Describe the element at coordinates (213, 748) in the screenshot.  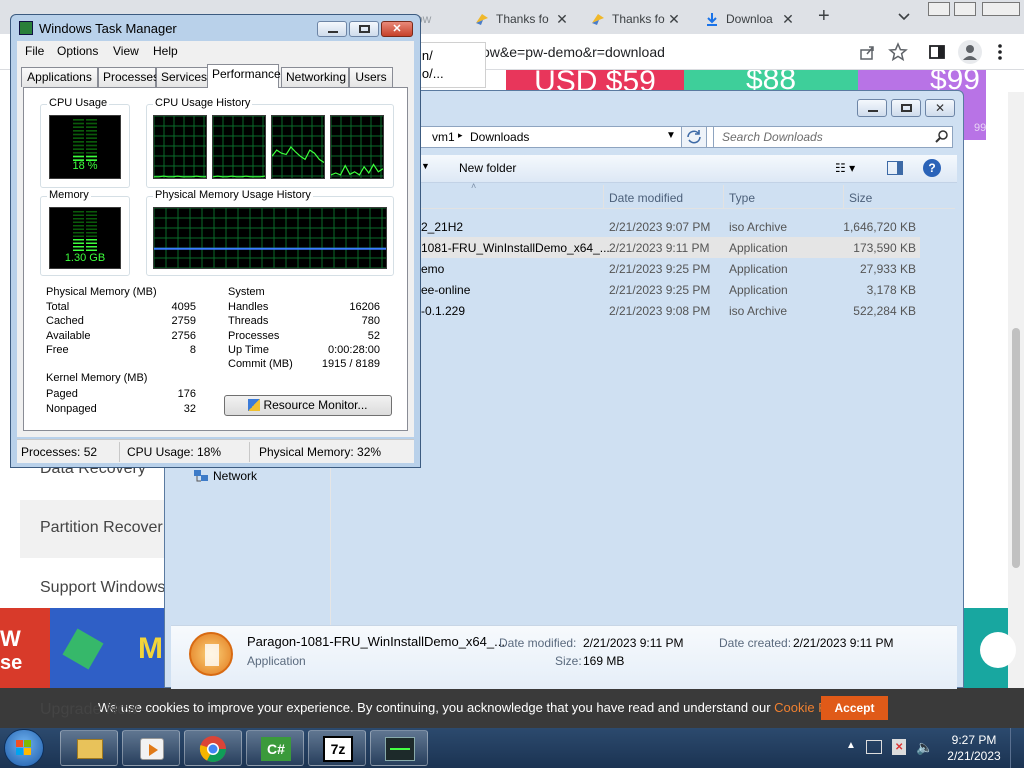
I see `taskbar-chrome-button` at that location.